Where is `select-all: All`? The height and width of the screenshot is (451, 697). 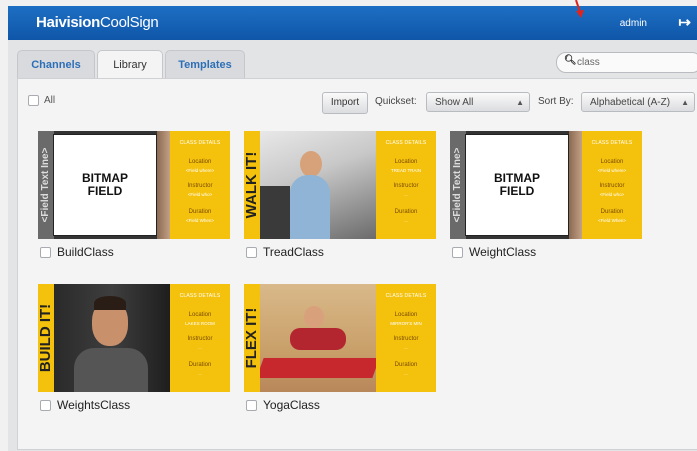
select-all: All is located at coordinates (41, 100).